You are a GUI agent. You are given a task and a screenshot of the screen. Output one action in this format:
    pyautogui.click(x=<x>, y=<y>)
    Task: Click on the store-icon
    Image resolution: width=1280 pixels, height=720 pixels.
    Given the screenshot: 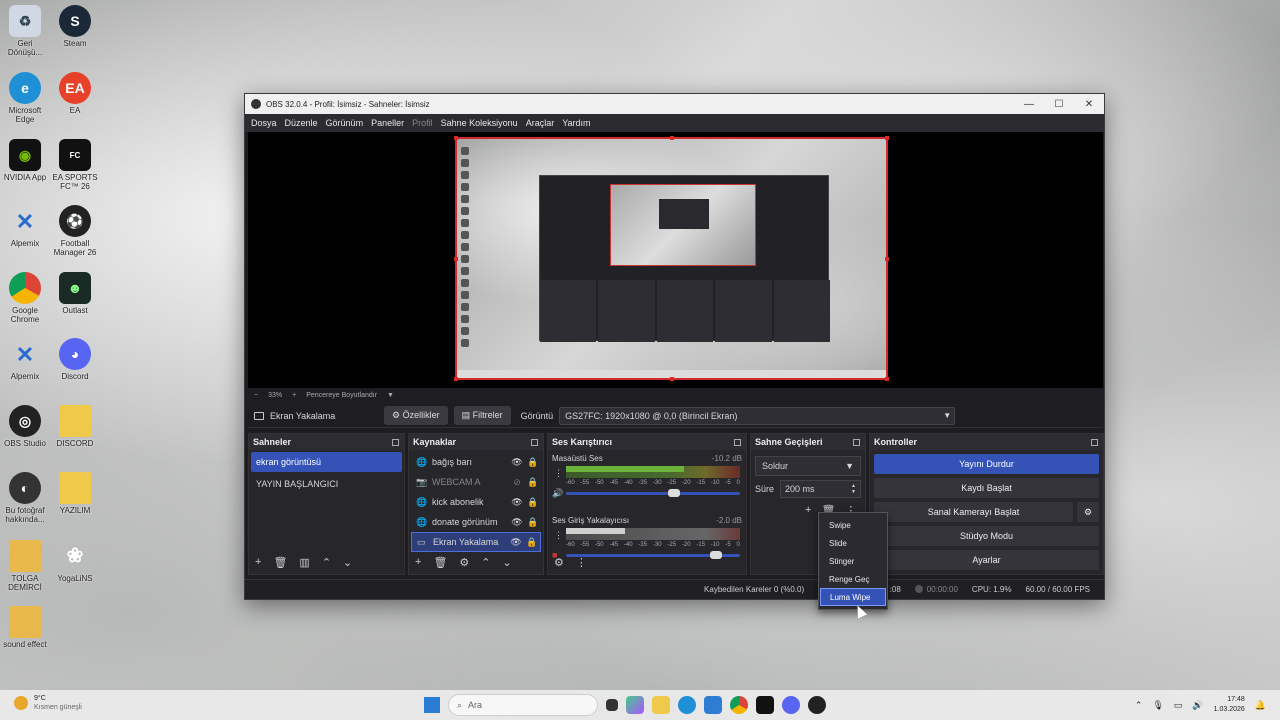 What is the action you would take?
    pyautogui.click(x=713, y=705)
    